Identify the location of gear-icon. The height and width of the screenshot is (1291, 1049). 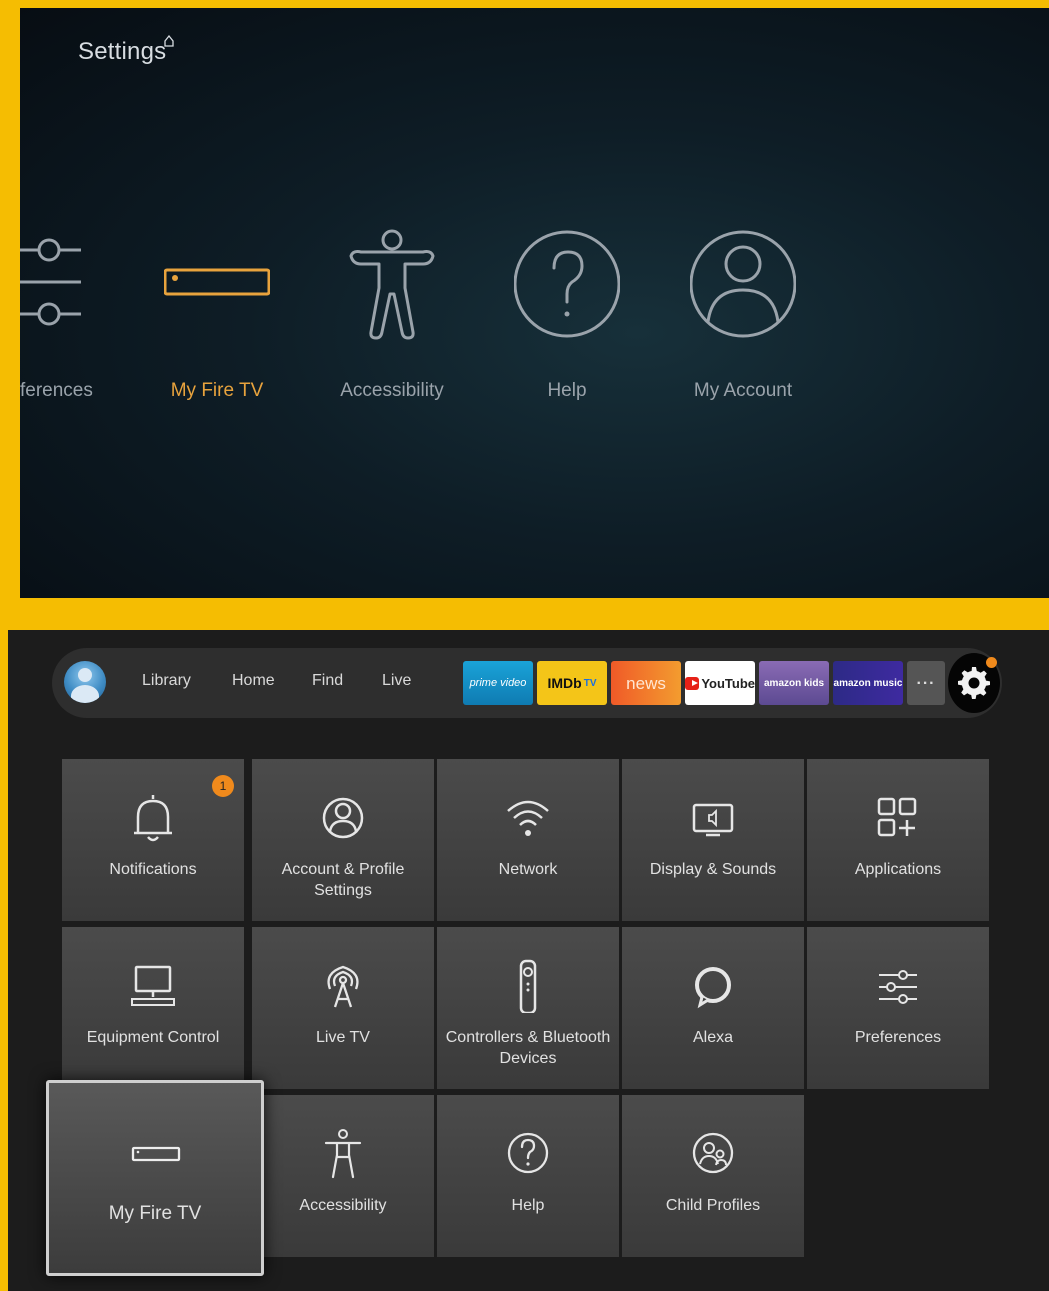
(974, 683).